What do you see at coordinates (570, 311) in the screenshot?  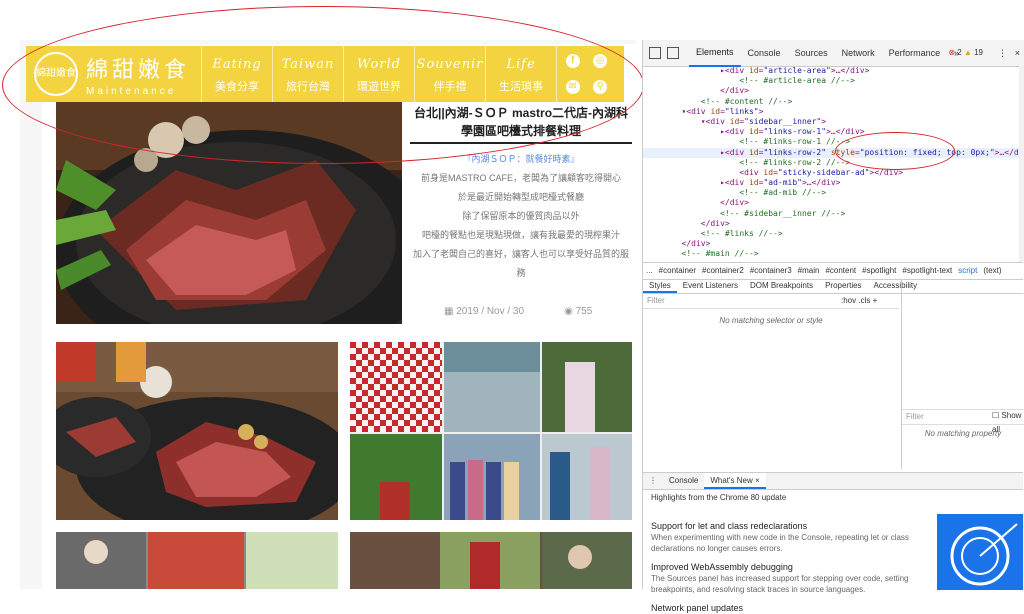 I see `eye-icon: ◉` at bounding box center [570, 311].